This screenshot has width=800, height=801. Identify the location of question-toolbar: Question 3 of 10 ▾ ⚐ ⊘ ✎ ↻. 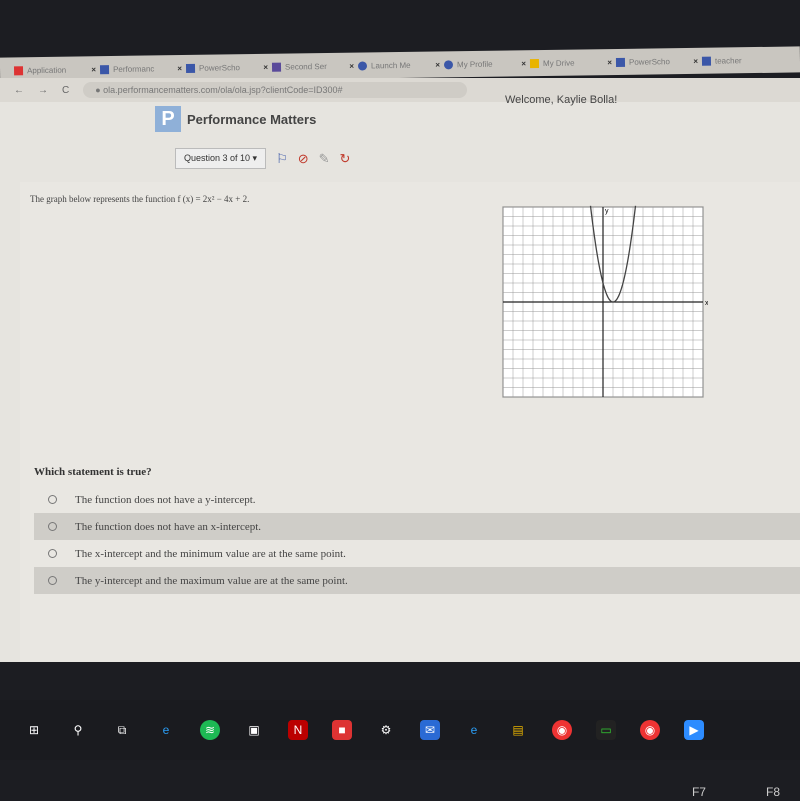
(262, 158).